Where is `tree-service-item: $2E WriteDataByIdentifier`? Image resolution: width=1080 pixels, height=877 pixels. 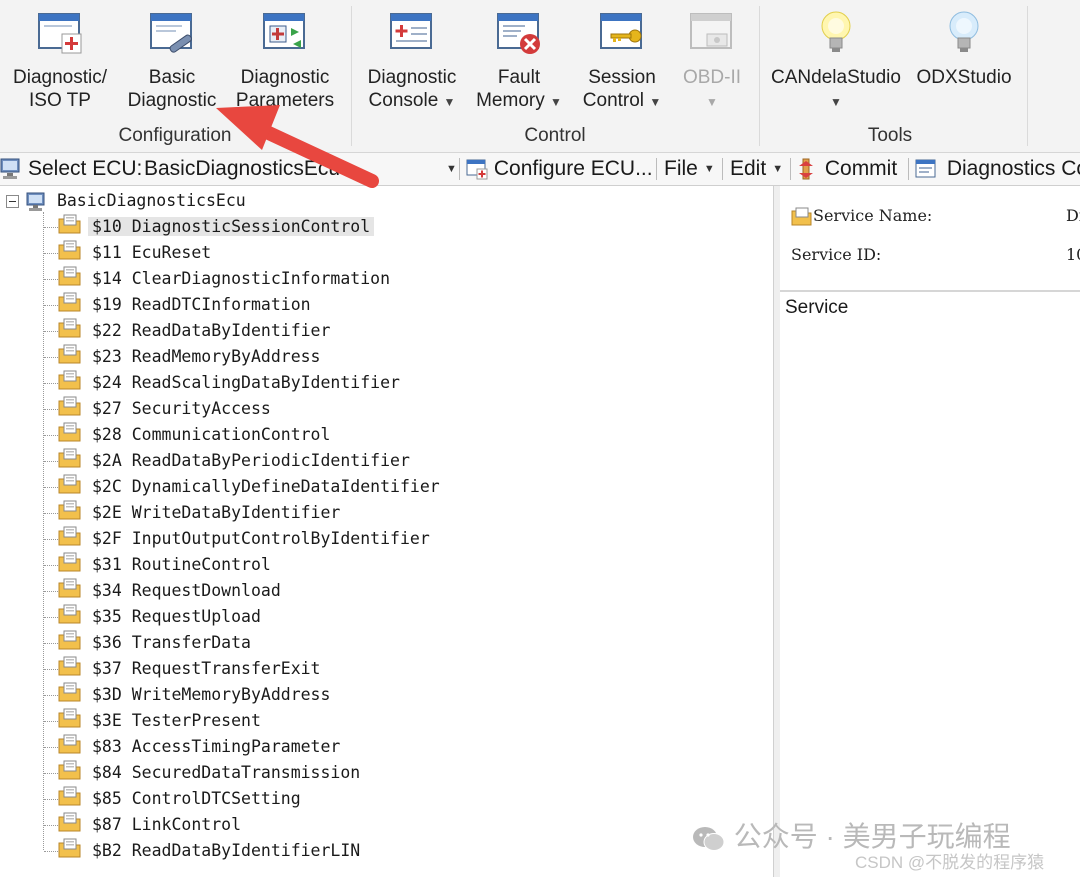 tree-service-item: $2E WriteDataByIdentifier is located at coordinates (194, 512).